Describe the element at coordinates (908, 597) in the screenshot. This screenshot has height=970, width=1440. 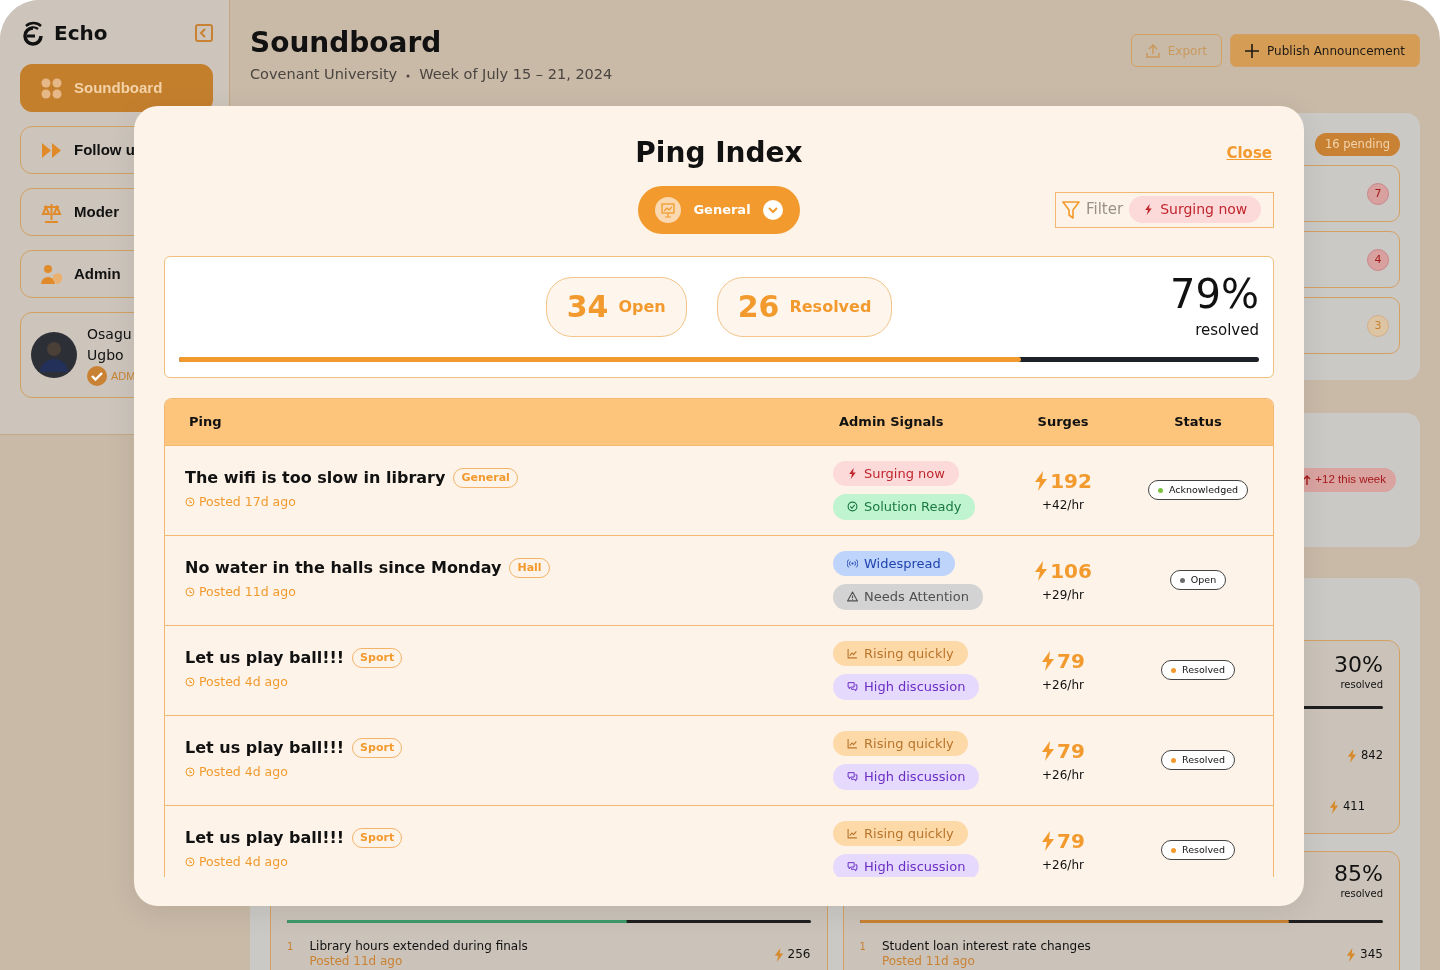
I see `signal-pill: Needs Attention` at that location.